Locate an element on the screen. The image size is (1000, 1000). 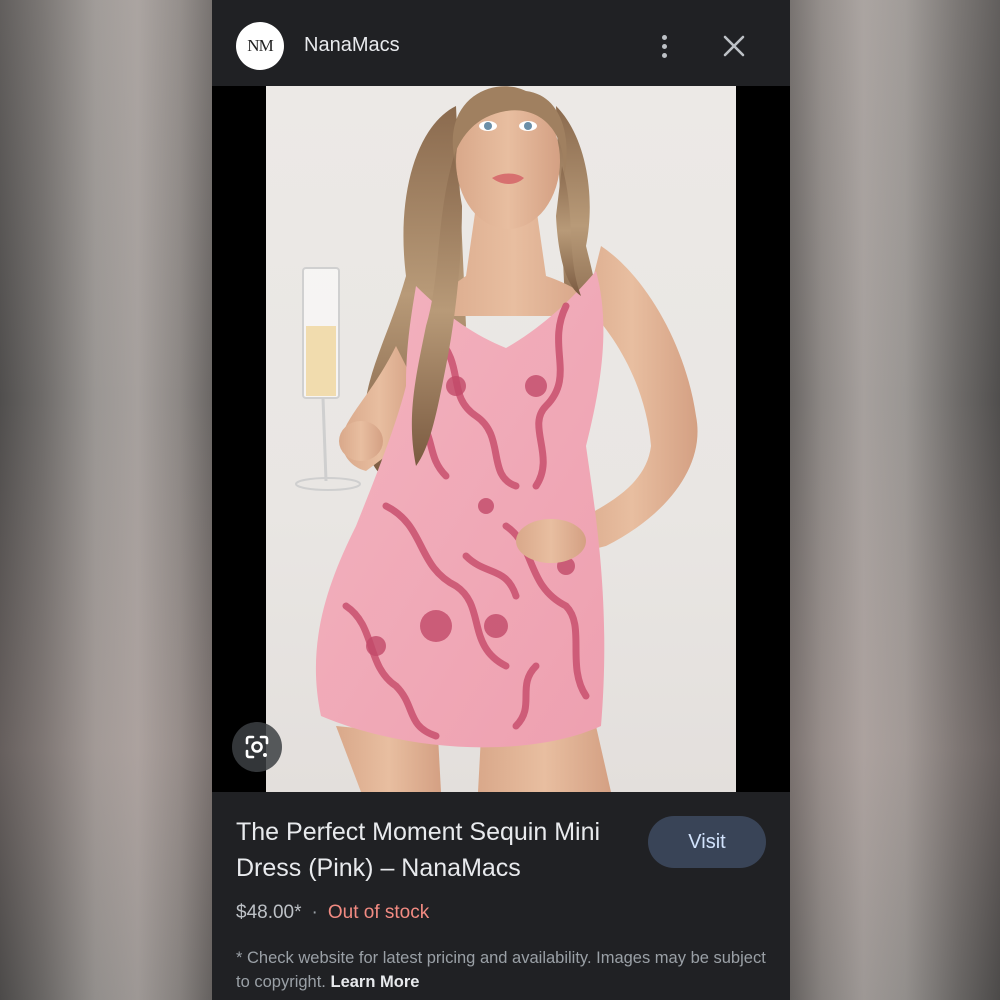
stock-status: Out of stock is located at coordinates (378, 912).